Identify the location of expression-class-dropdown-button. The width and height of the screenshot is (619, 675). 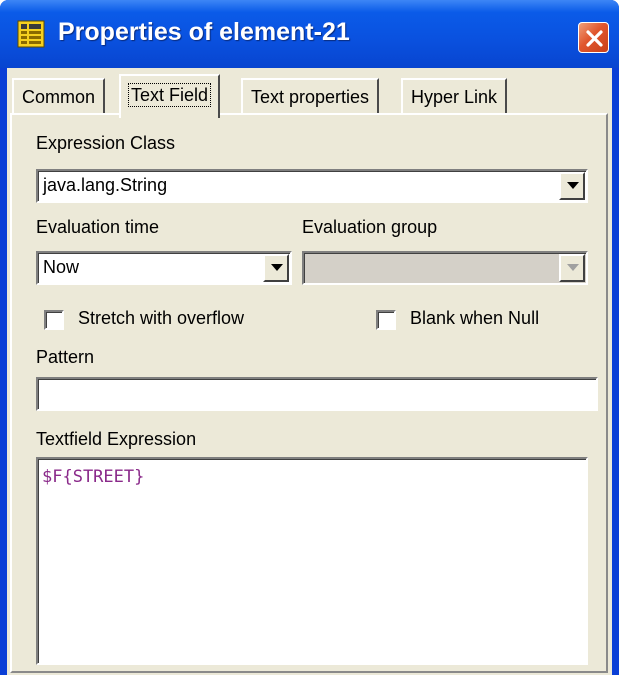
(572, 186).